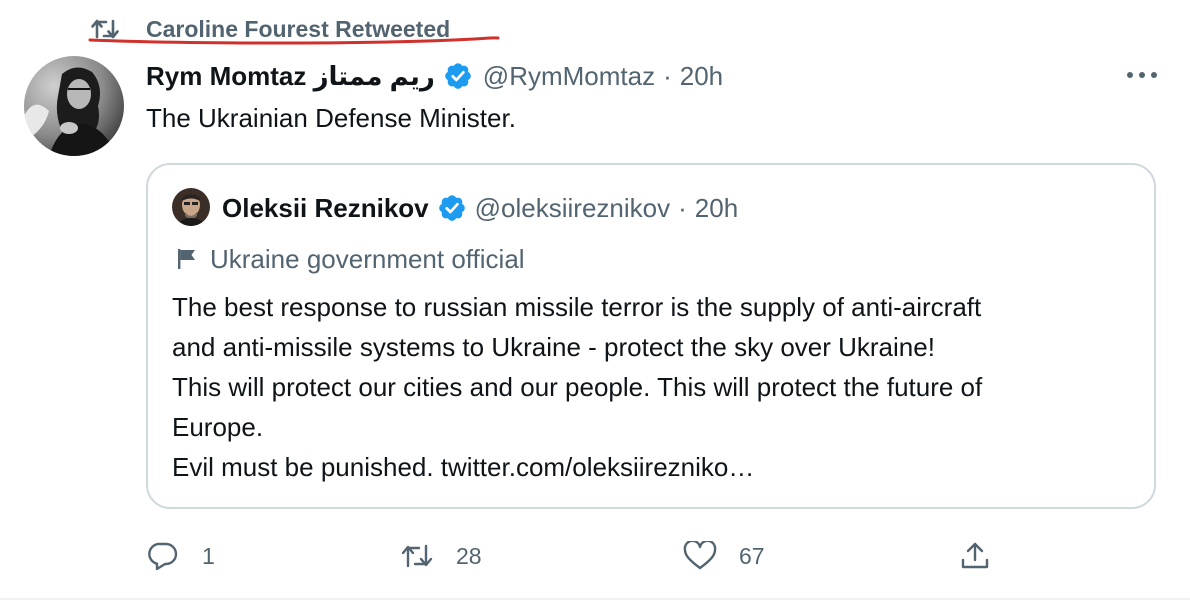  Describe the element at coordinates (208, 555) in the screenshot. I see `reply-count: 1` at that location.